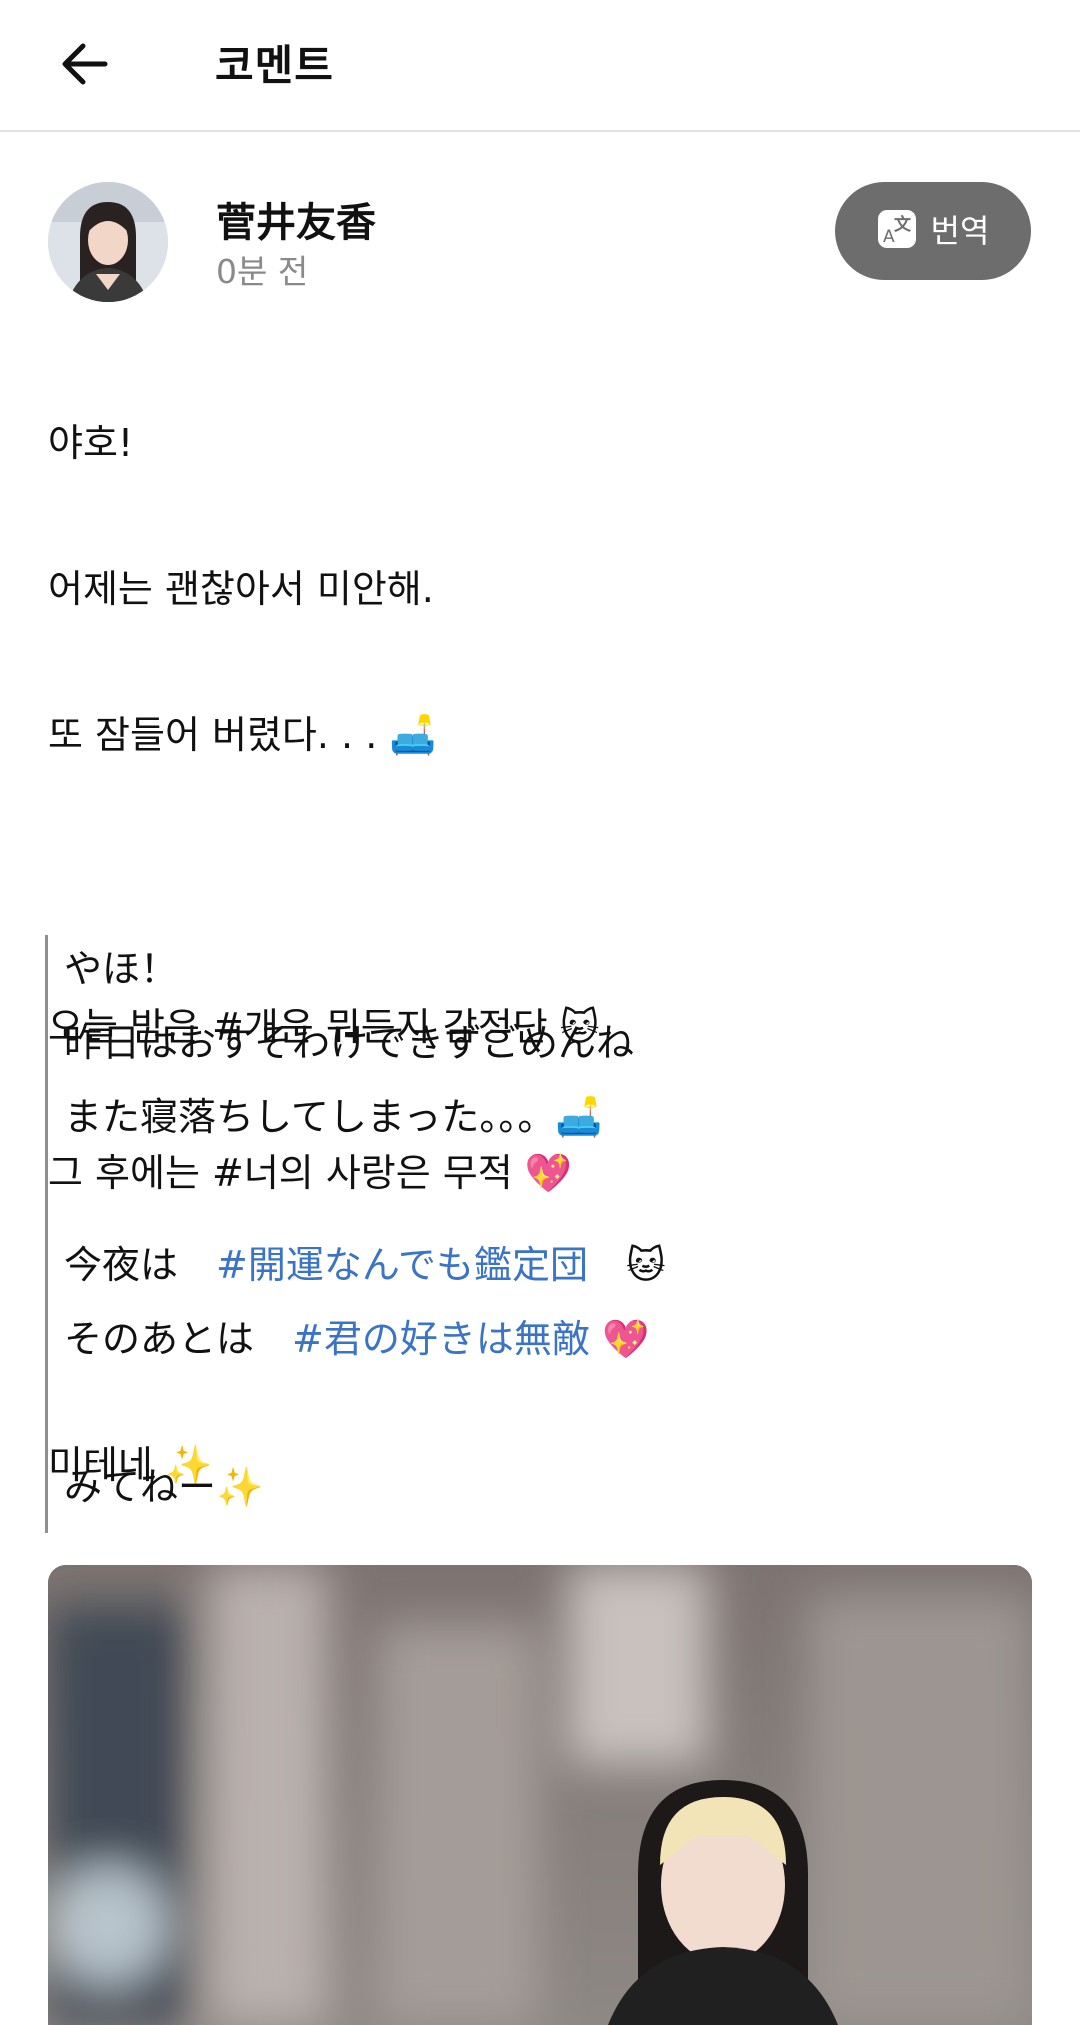 The width and height of the screenshot is (1080, 2025). What do you see at coordinates (91, 443) in the screenshot?
I see `text-line: 야호!` at bounding box center [91, 443].